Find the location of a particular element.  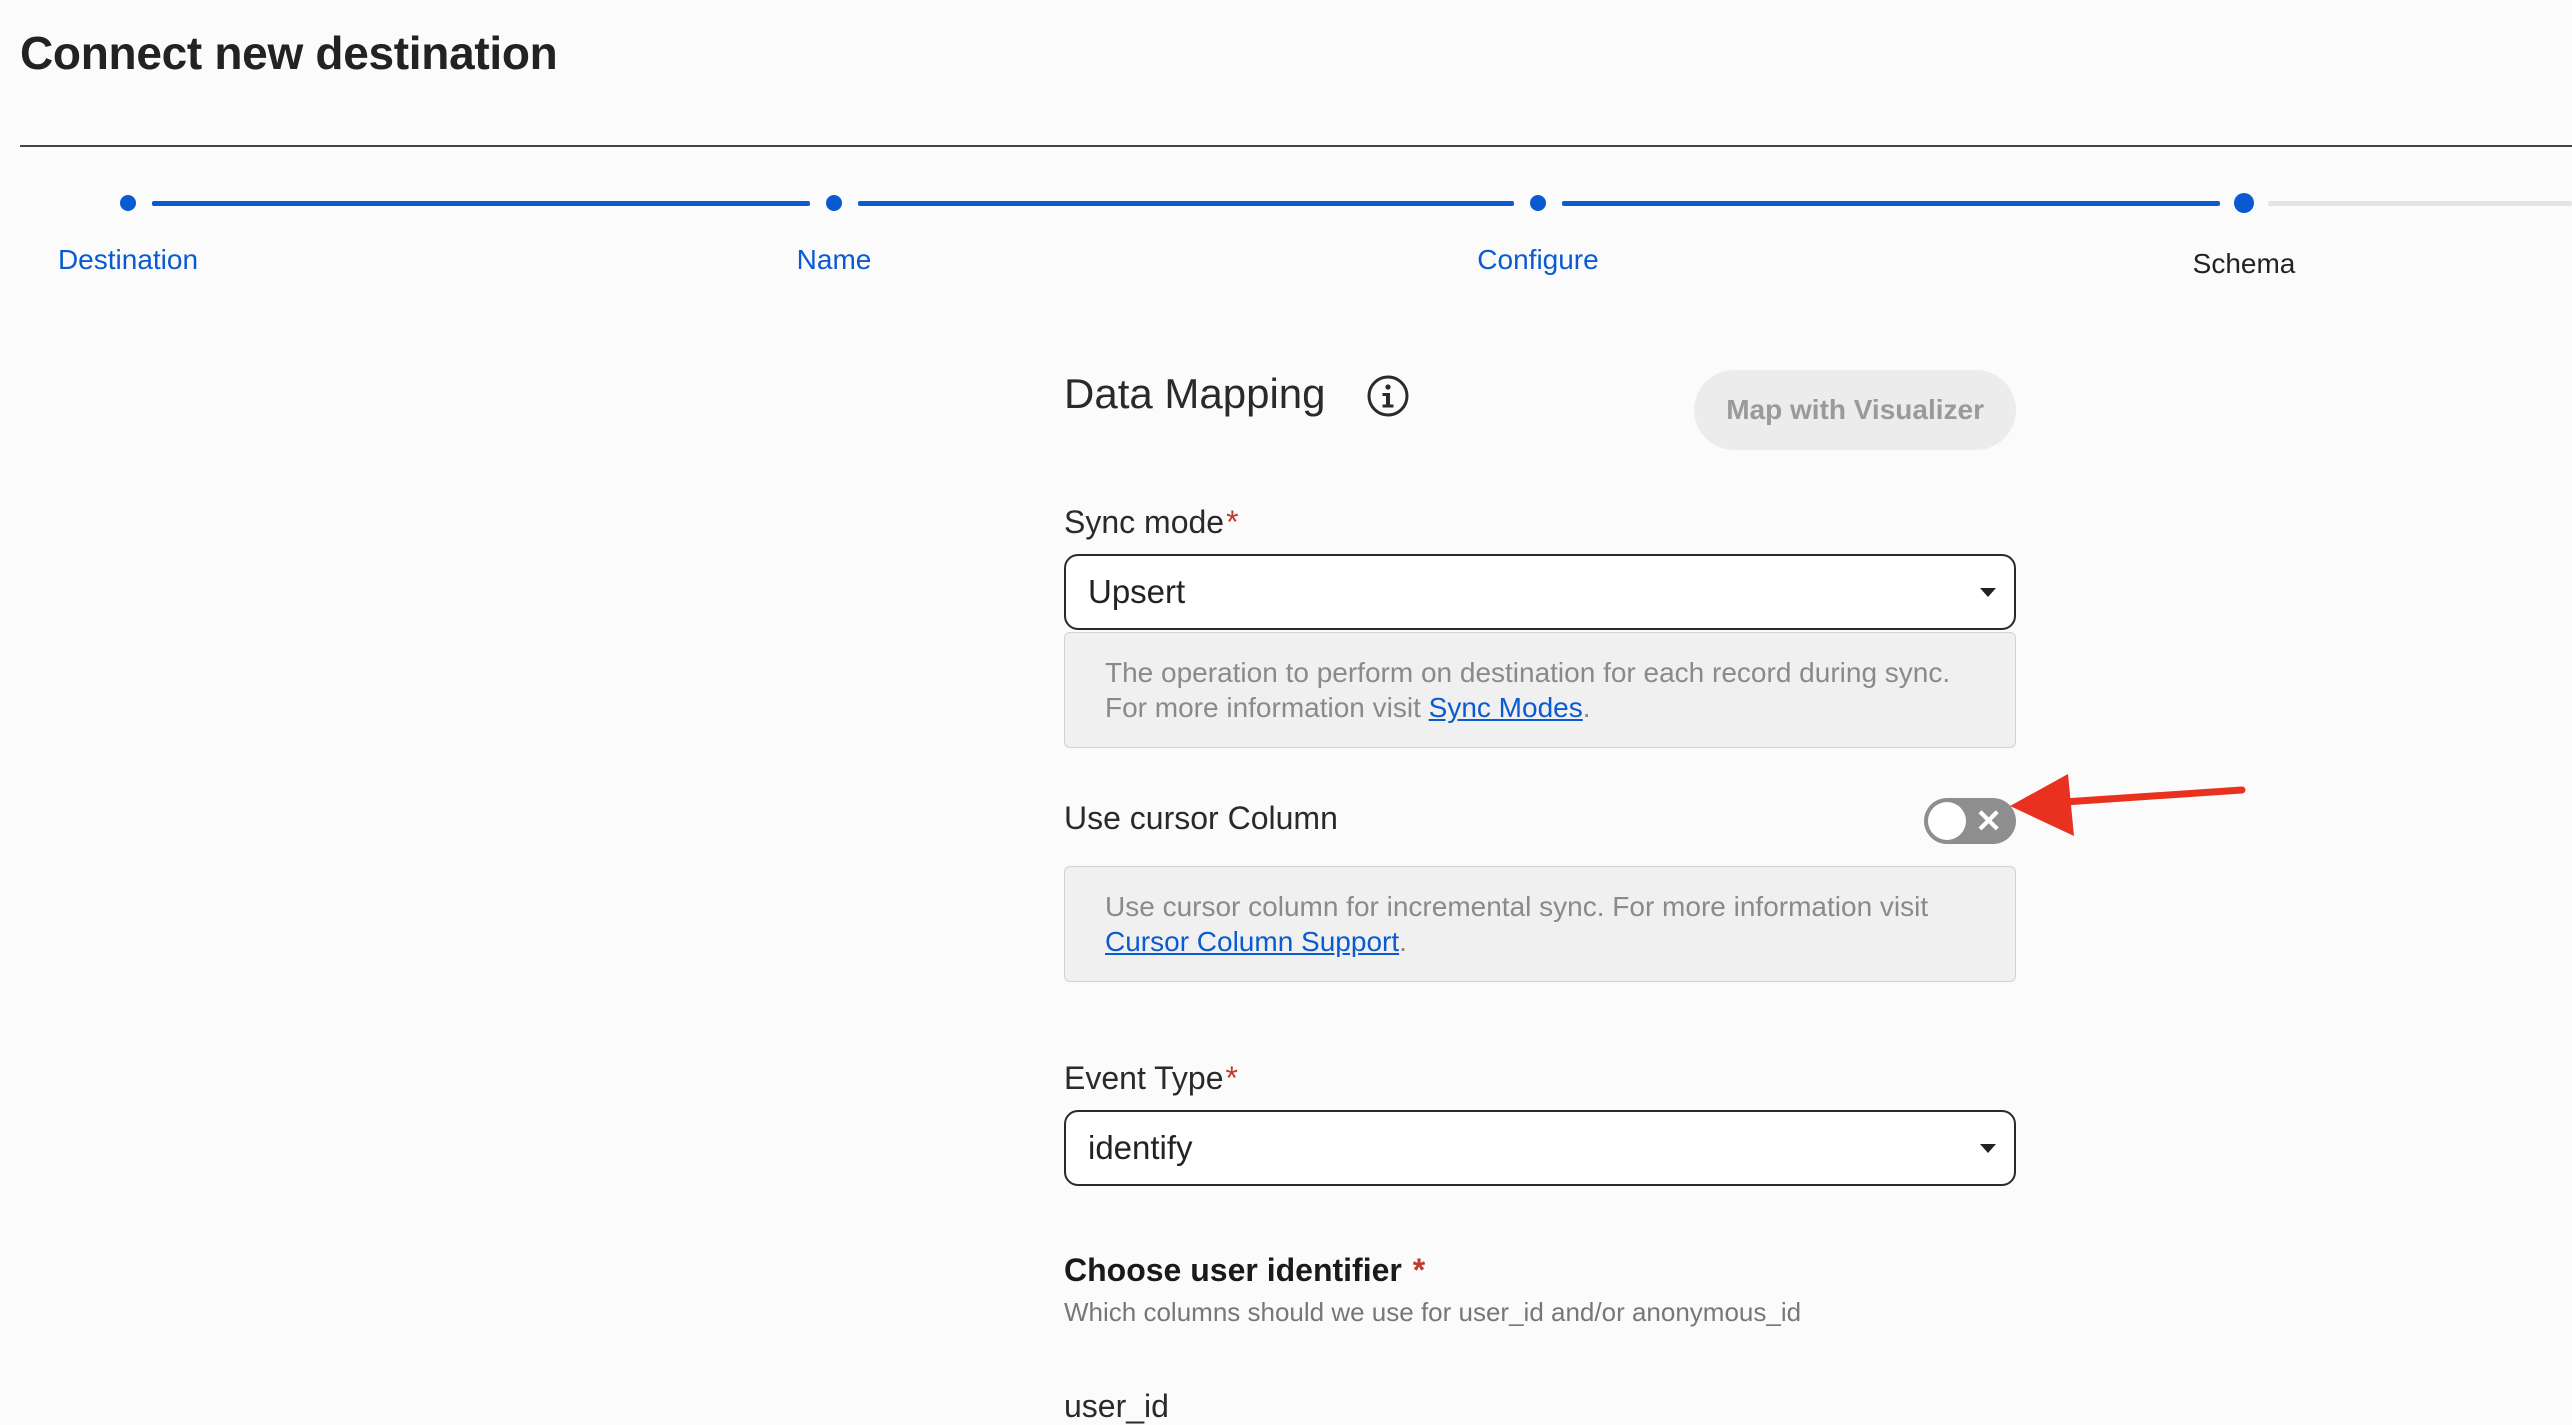

close-icon: ✕ is located at coordinates (1988, 821).